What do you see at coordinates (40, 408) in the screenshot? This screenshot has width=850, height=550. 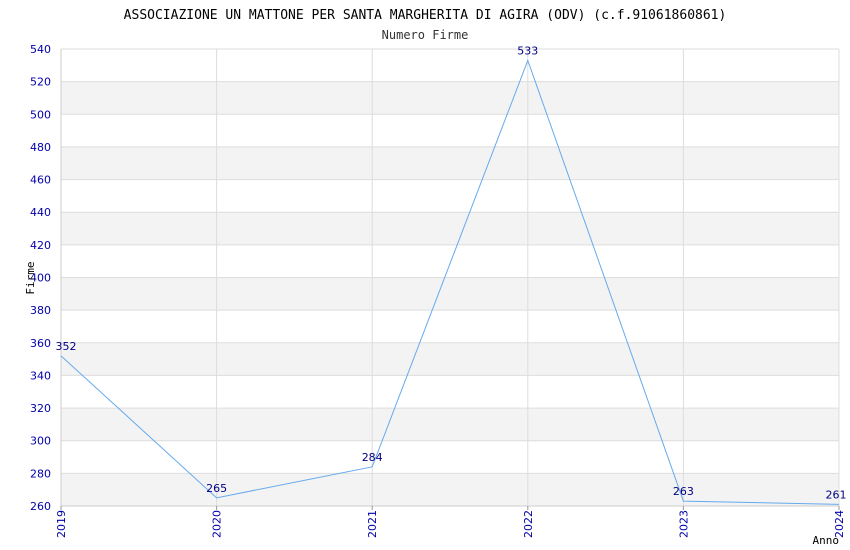 I see `y-tick-label: 320` at bounding box center [40, 408].